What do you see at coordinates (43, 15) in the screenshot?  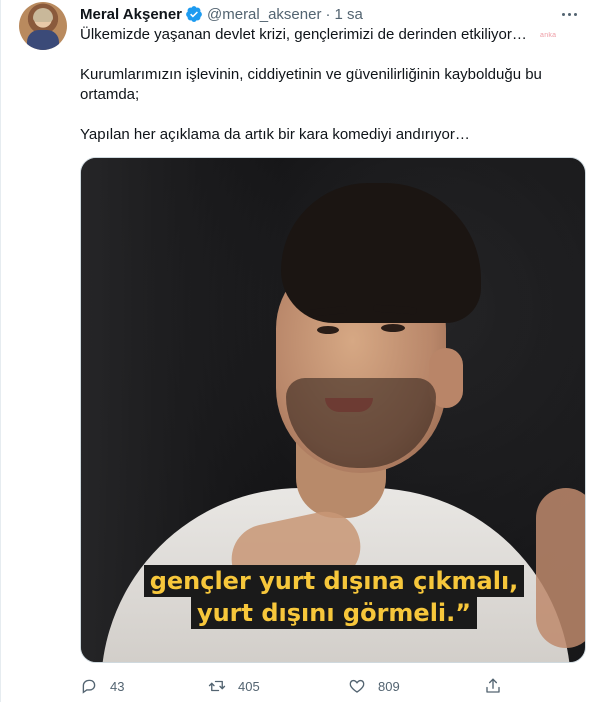 I see `avatar-hair` at bounding box center [43, 15].